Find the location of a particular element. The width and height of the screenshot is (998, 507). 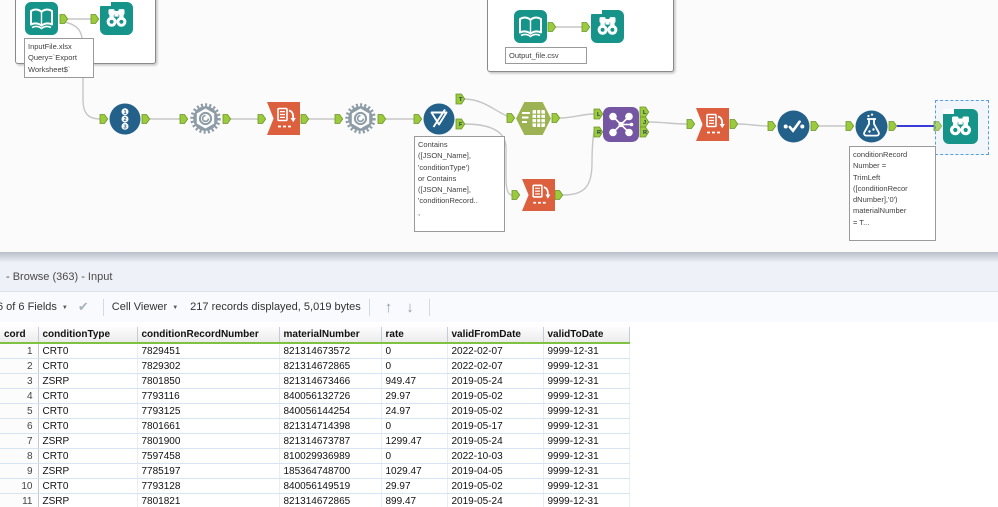

data-cell: 7829451 is located at coordinates (208, 351).